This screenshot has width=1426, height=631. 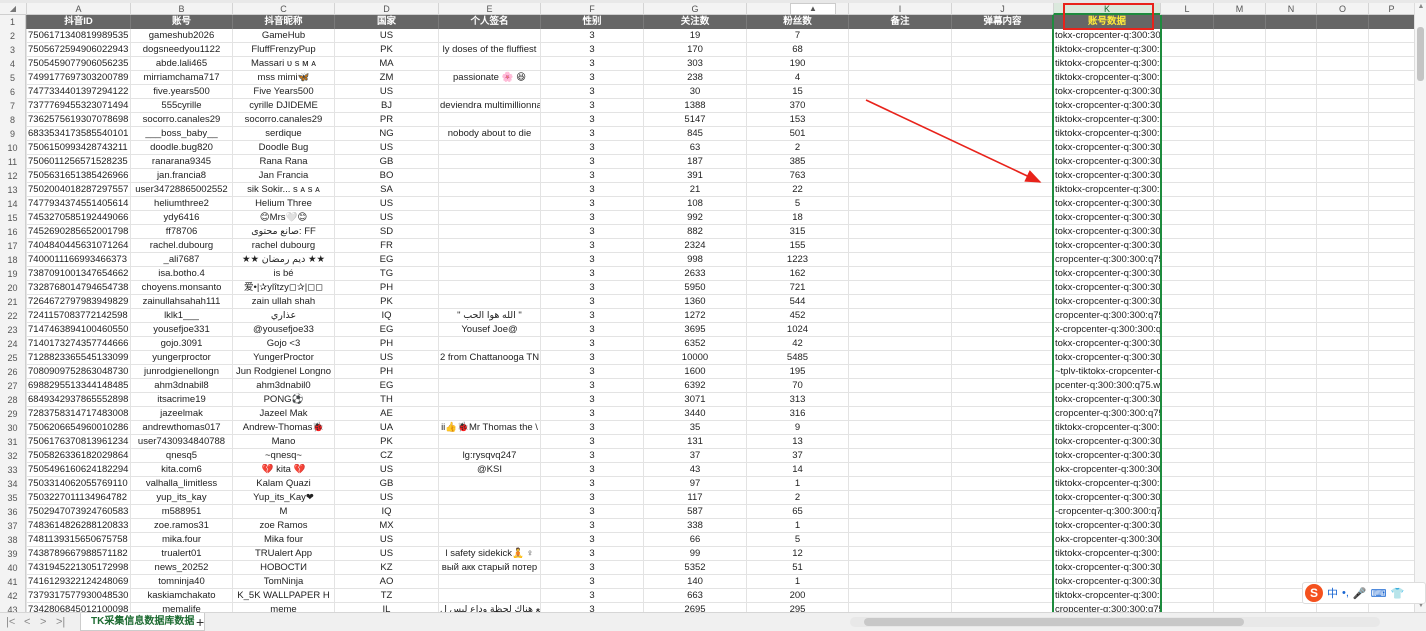 I want to click on row-number: 32, so click(x=13, y=456).